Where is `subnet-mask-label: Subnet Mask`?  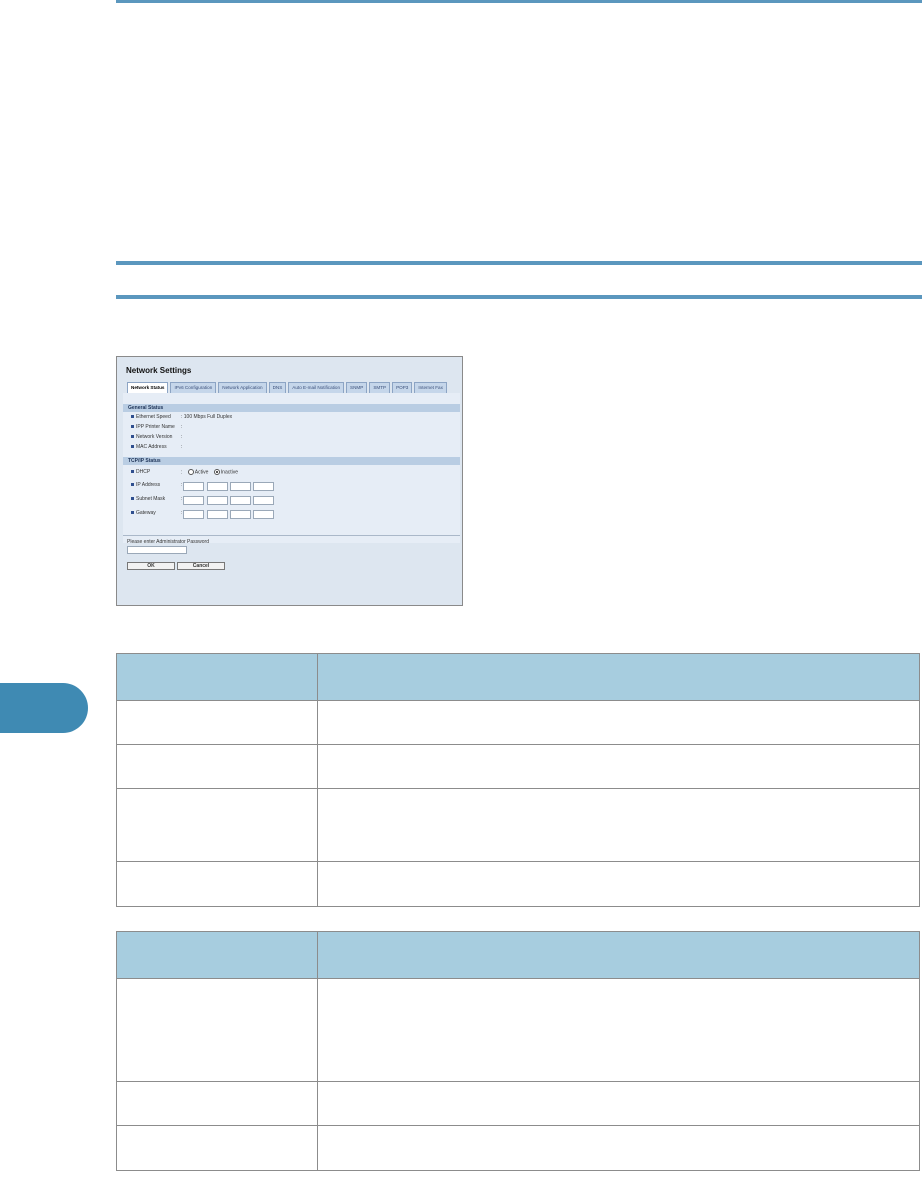
subnet-mask-label: Subnet Mask is located at coordinates (151, 499).